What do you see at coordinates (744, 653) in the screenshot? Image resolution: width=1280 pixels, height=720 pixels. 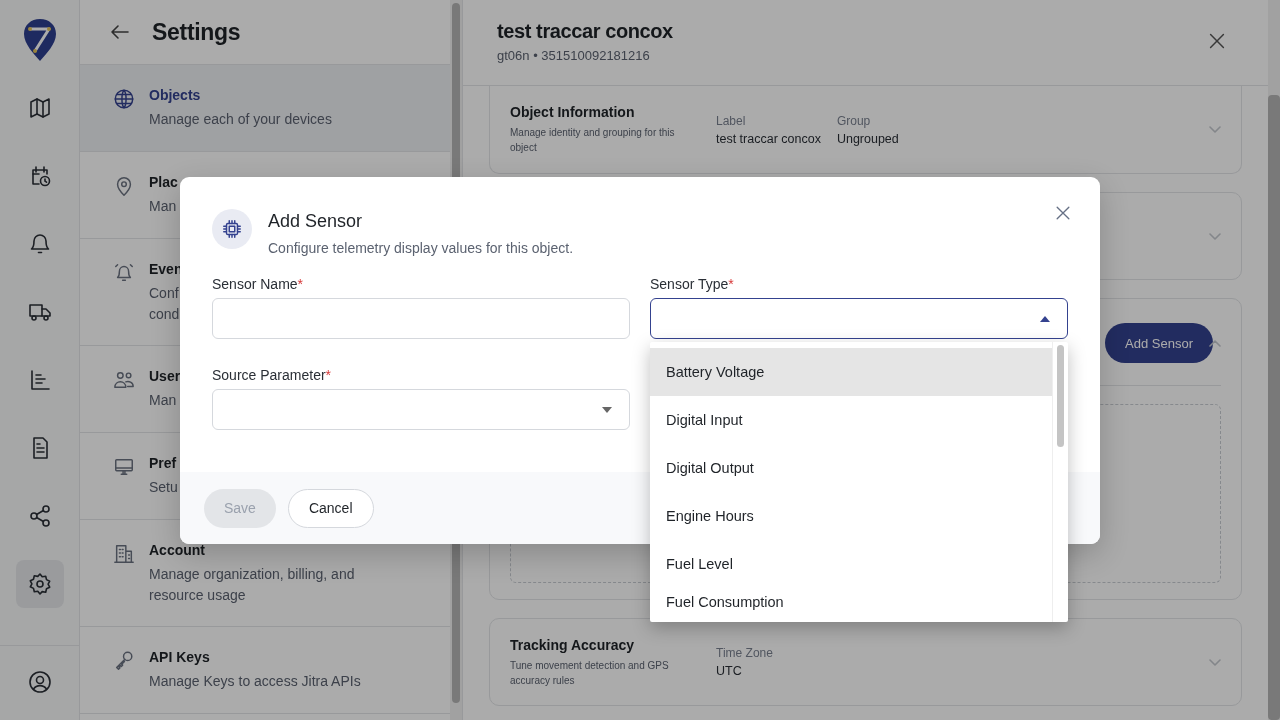 I see `field-label: Time Zone` at bounding box center [744, 653].